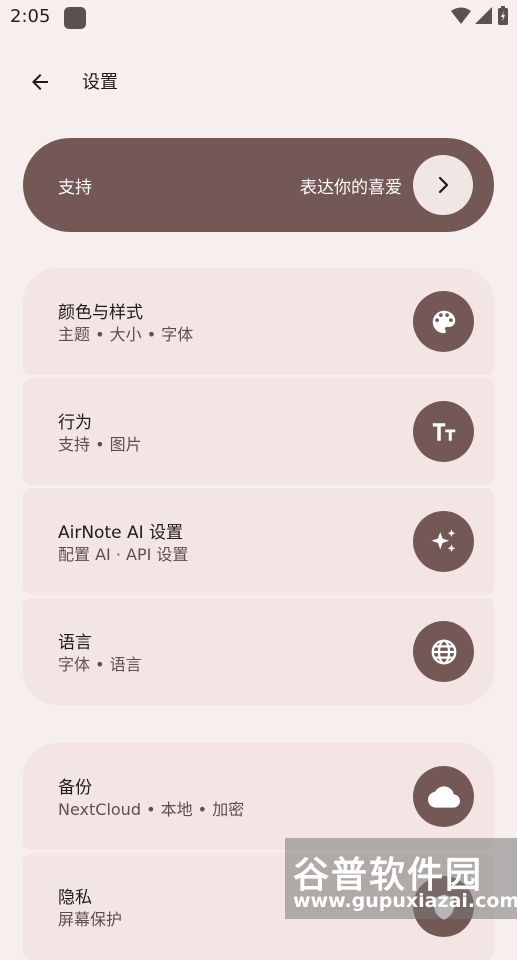 The width and height of the screenshot is (517, 960). I want to click on sparkle-icon, so click(443, 541).